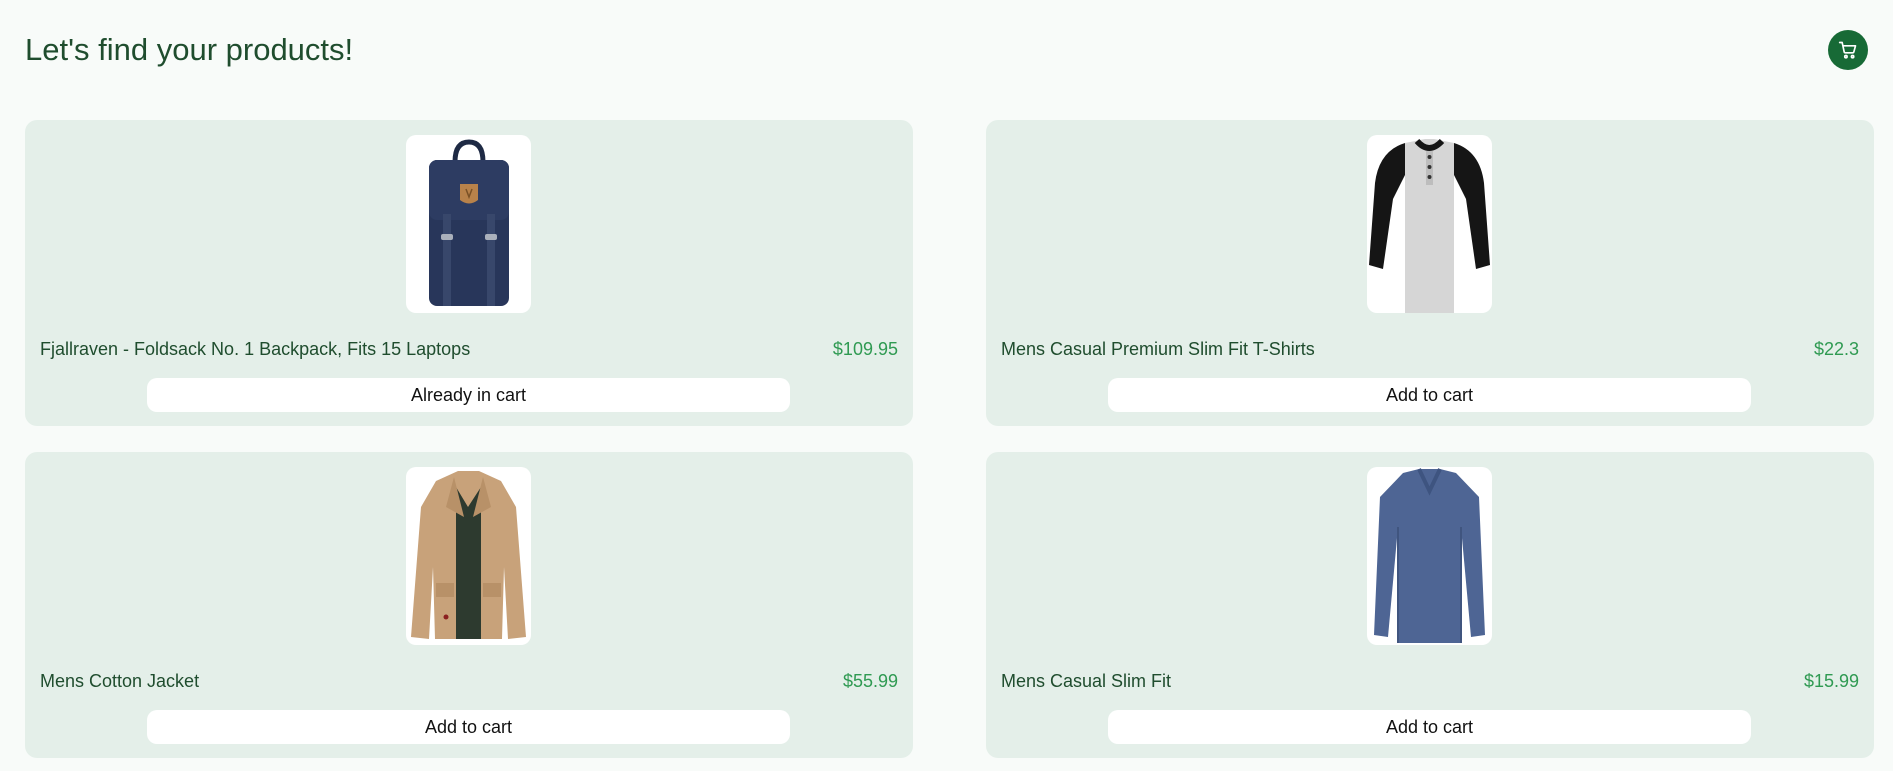  I want to click on product-price: $109.95, so click(865, 349).